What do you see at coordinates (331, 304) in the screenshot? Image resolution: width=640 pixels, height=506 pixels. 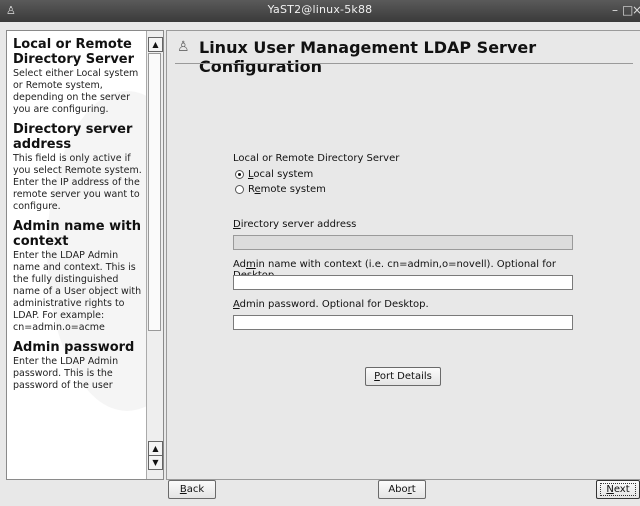 I see `admin-password-label: Admin password. Optional for Desktop.` at bounding box center [331, 304].